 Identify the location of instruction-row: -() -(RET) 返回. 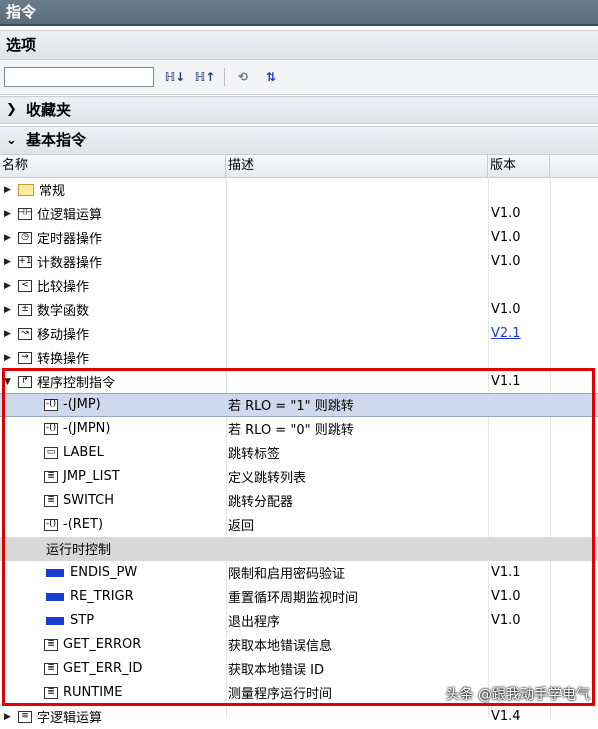
(299, 525).